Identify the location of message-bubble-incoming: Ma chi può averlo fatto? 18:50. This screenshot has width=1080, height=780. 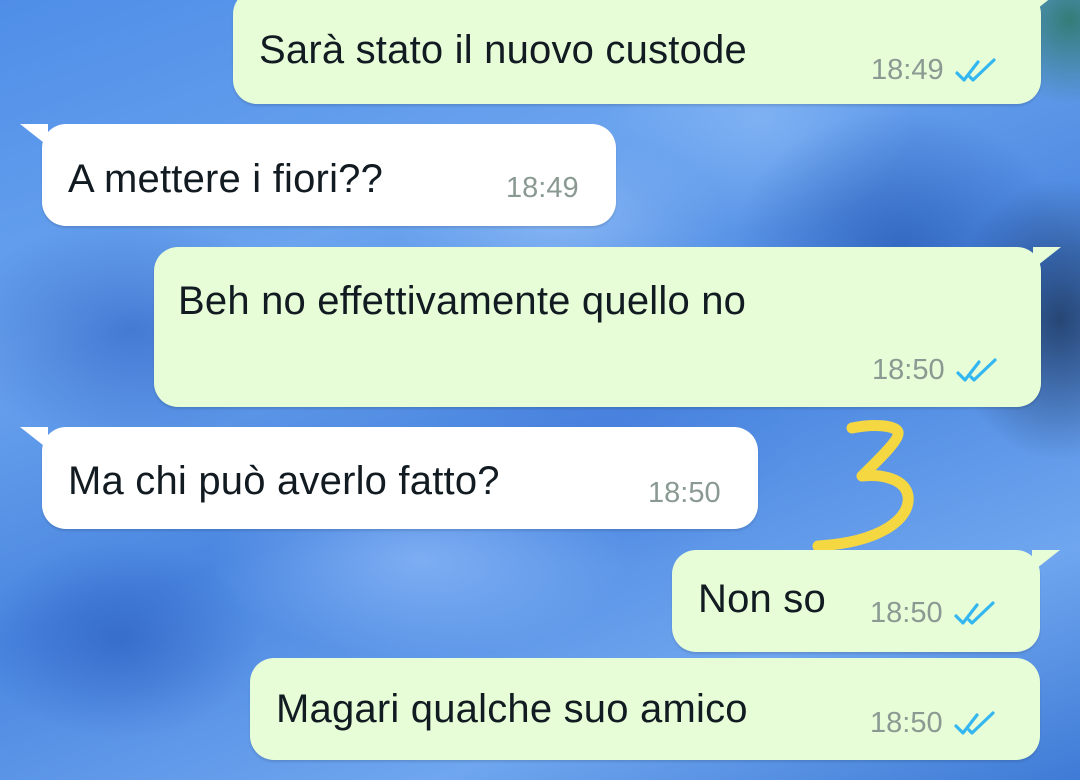
(389, 478).